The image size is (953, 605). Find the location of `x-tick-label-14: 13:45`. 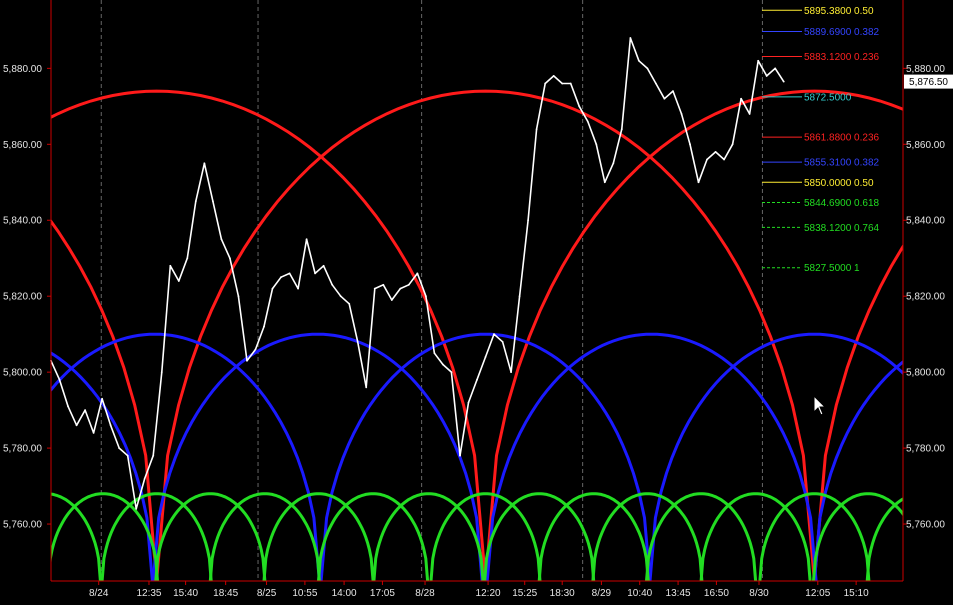

x-tick-label-14: 13:45 is located at coordinates (678, 593).